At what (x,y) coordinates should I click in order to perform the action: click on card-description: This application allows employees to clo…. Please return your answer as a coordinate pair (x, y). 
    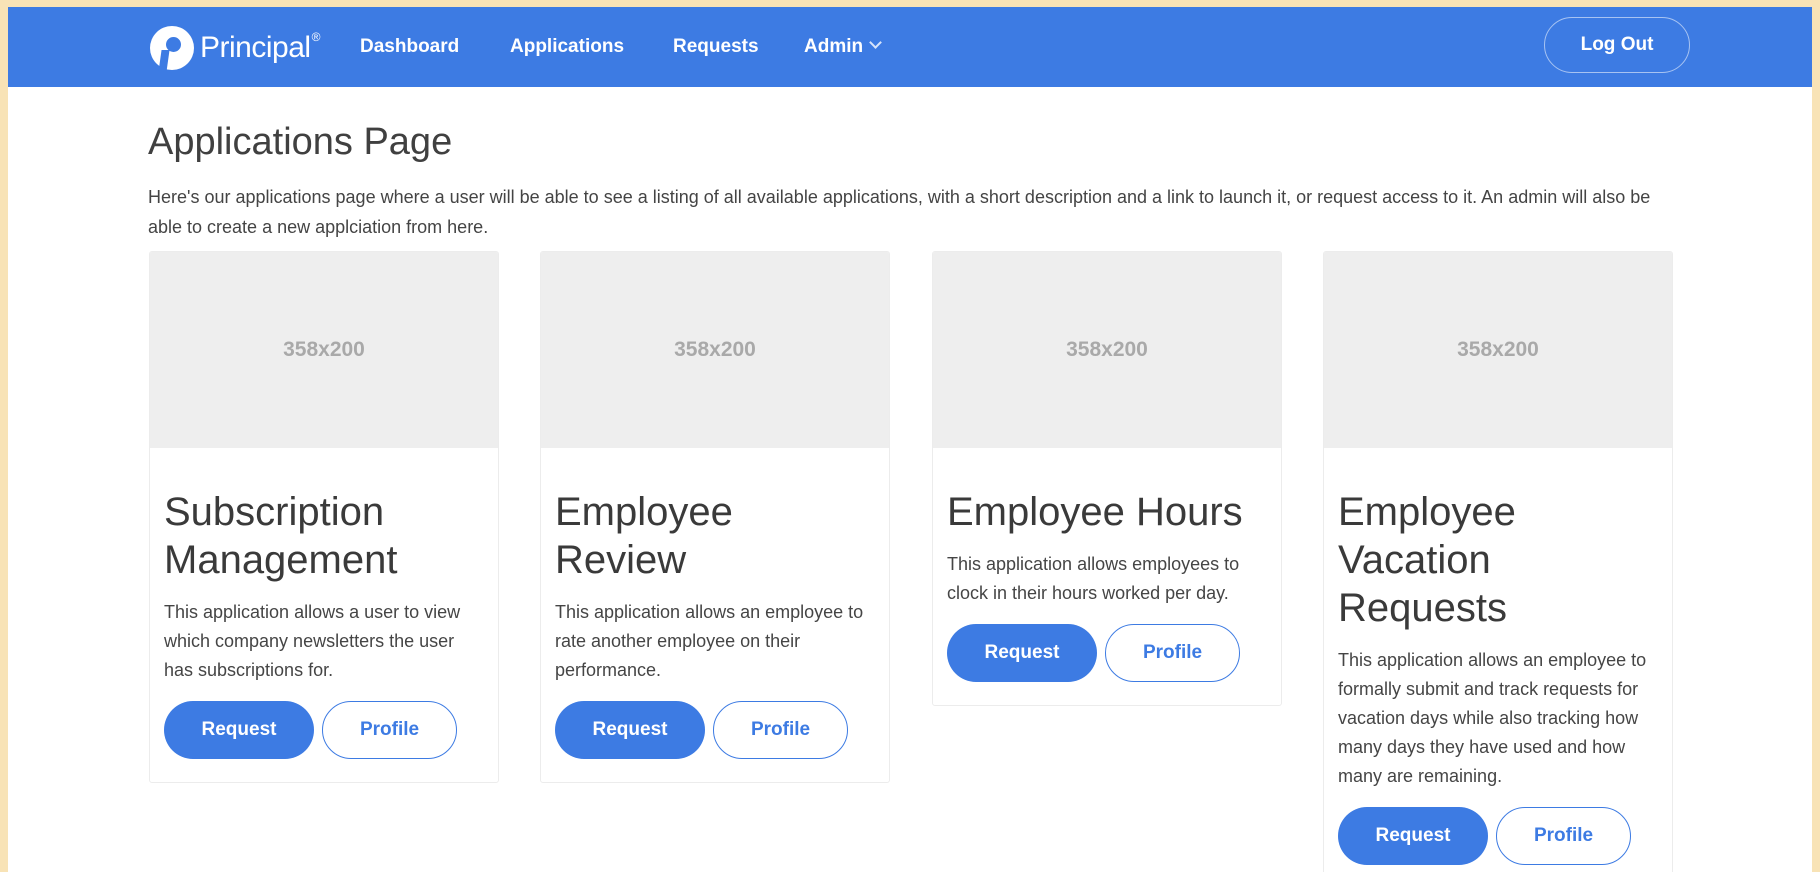
    Looking at the image, I should click on (1093, 578).